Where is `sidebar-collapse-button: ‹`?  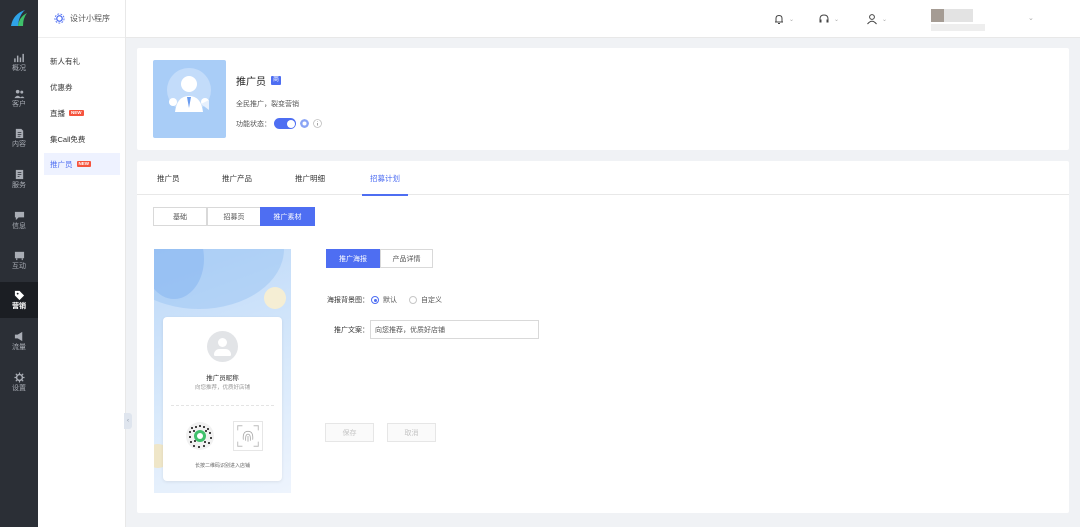 sidebar-collapse-button: ‹ is located at coordinates (128, 421).